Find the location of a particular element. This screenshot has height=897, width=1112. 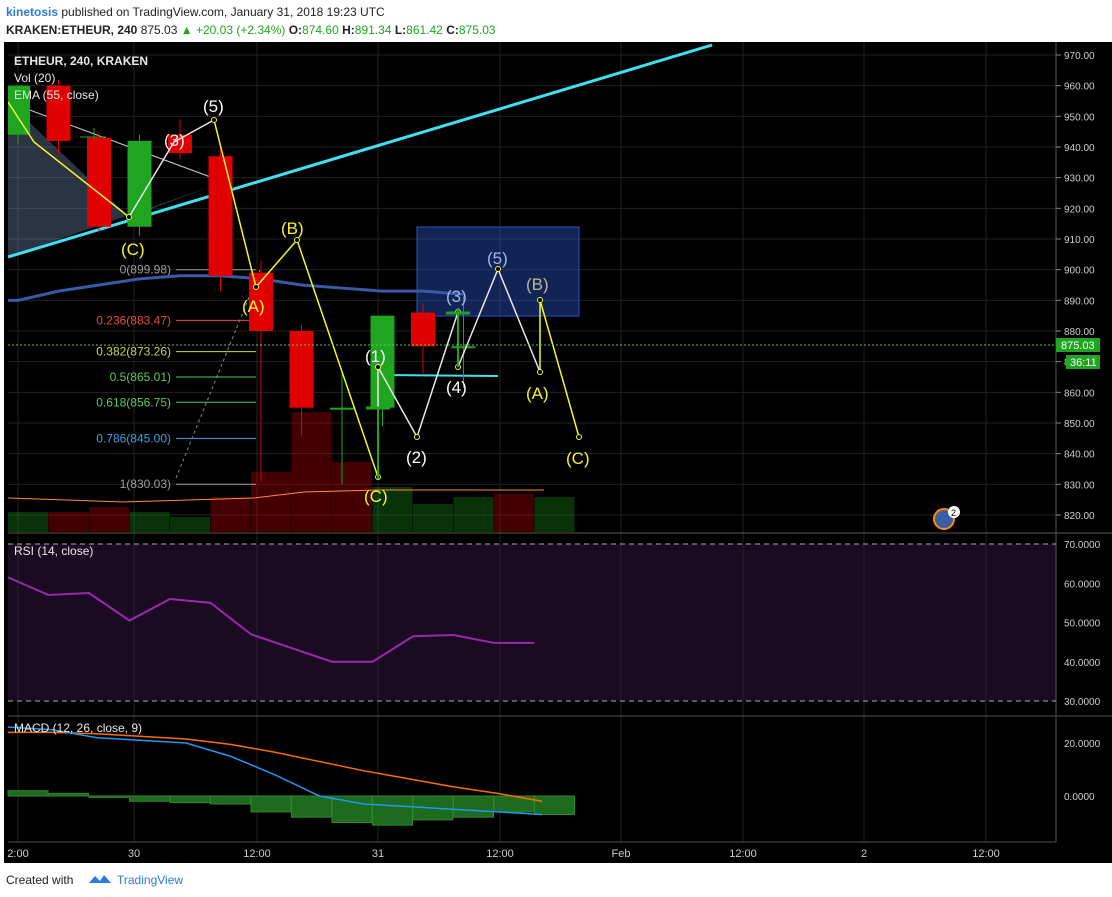

close-value: 875.03 is located at coordinates (477, 30).